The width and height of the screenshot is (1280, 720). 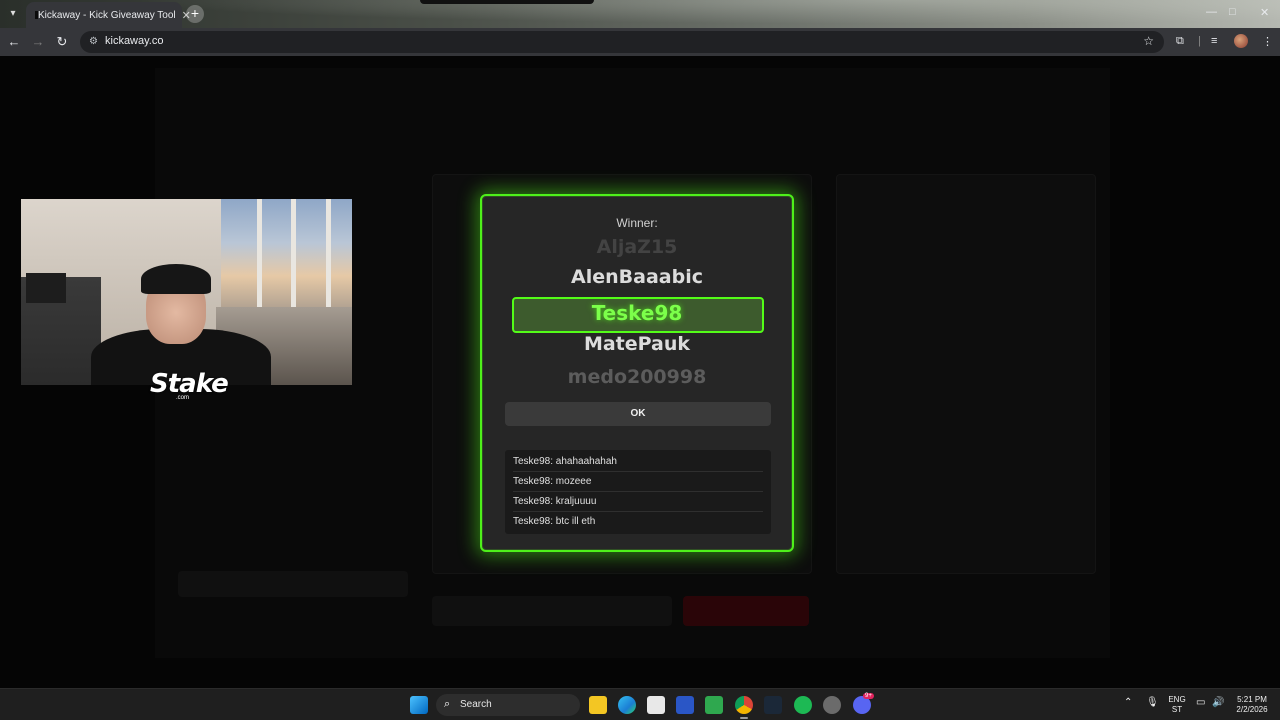 What do you see at coordinates (507, 2) in the screenshot?
I see `camera-notch` at bounding box center [507, 2].